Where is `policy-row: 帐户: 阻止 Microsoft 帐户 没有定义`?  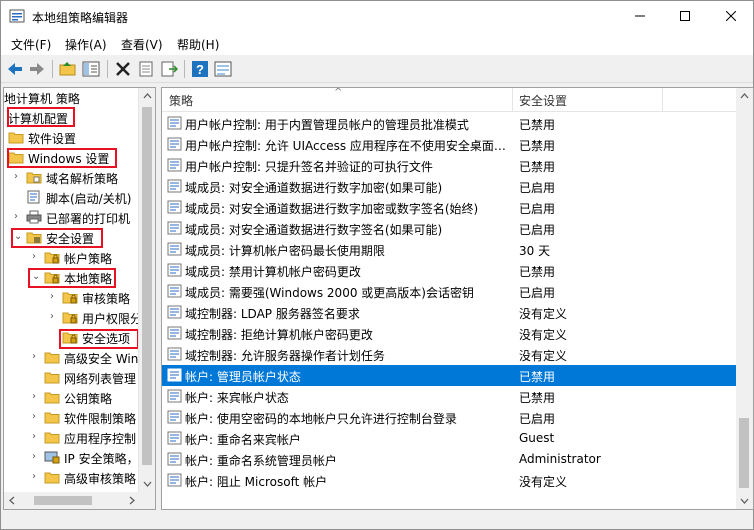
policy-row: 帐户: 阻止 Microsoft 帐户 没有定义 is located at coordinates (449, 480).